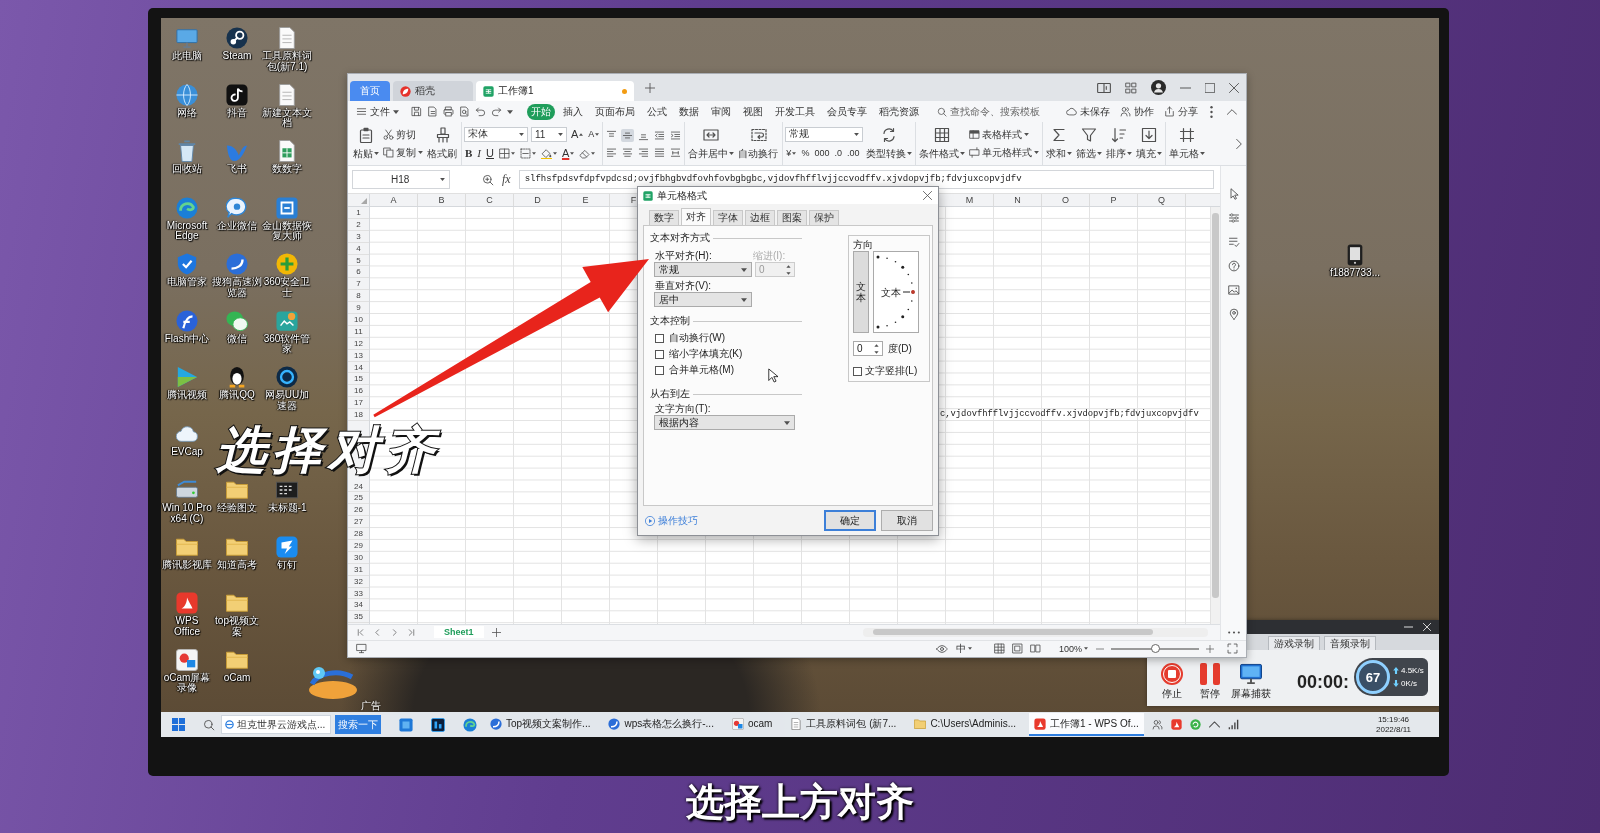  Describe the element at coordinates (795, 111) in the screenshot. I see `ribbon-tab: 开发工具` at that location.